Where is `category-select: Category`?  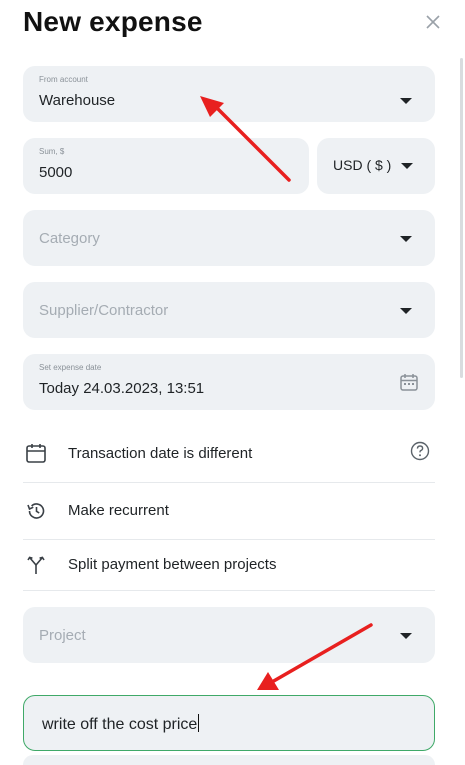 category-select: Category is located at coordinates (229, 238).